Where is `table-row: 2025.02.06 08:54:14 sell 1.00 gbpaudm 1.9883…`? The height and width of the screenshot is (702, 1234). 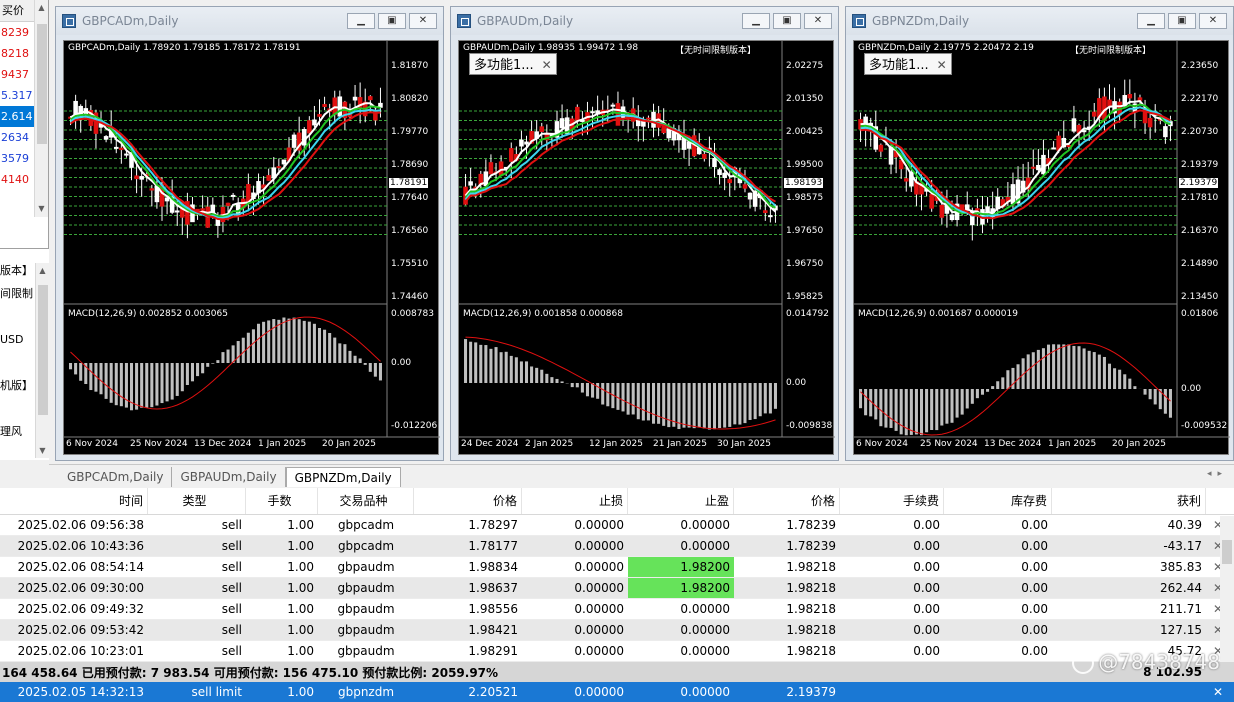 table-row: 2025.02.06 08:54:14 sell 1.00 gbpaudm 1.9883… is located at coordinates (617, 567).